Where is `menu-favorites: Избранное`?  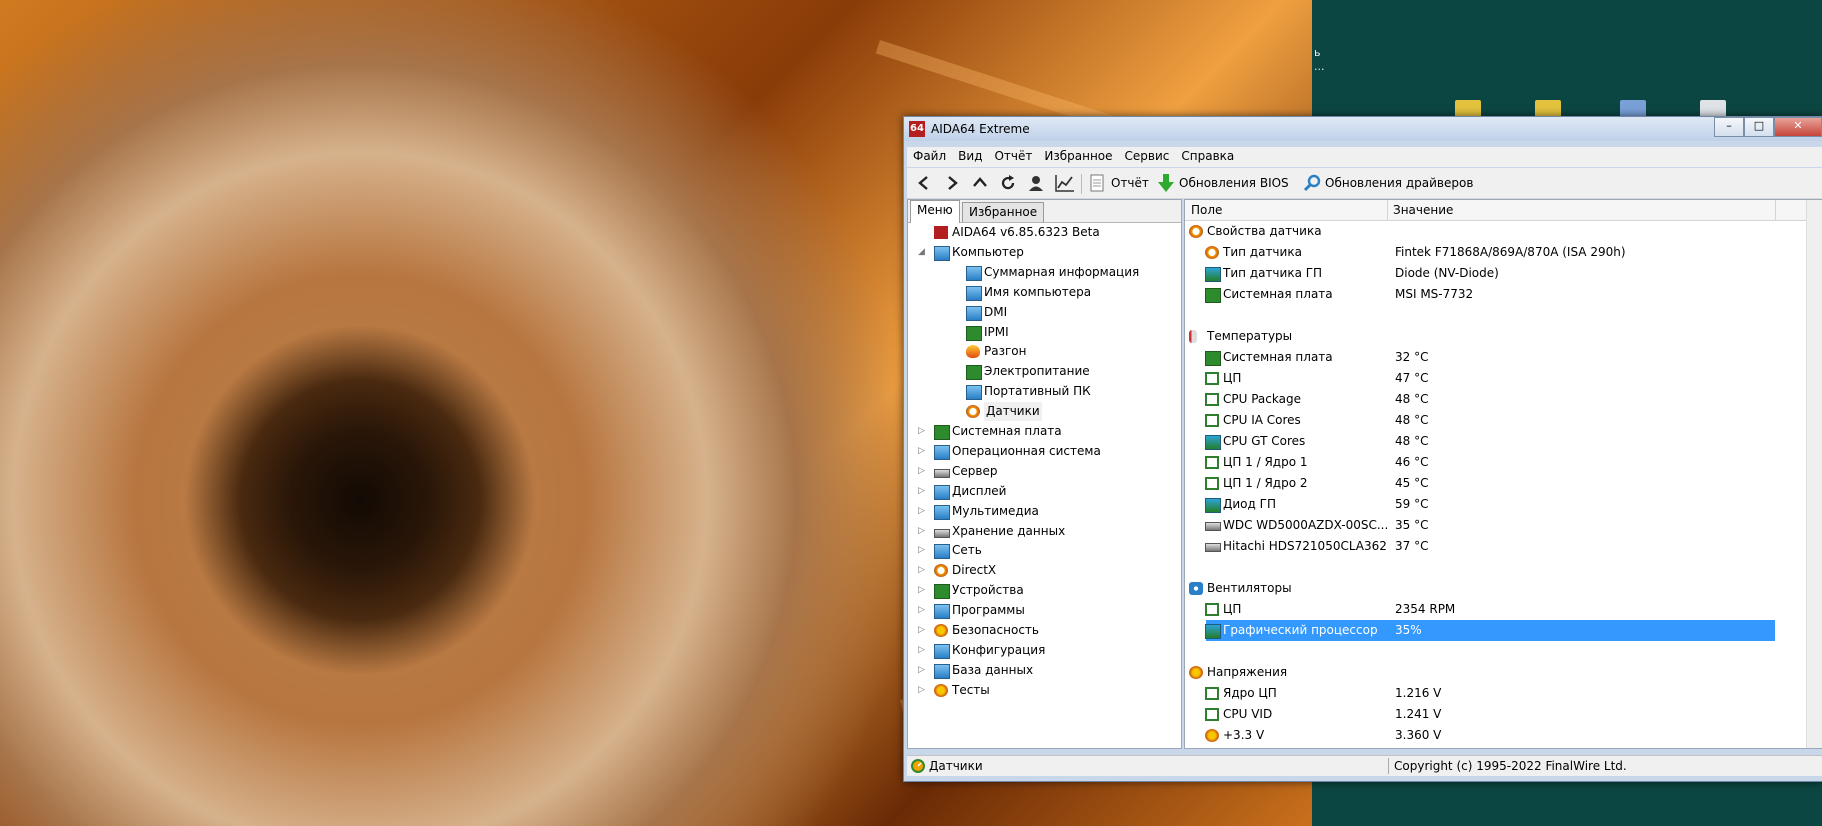
menu-favorites: Избранное is located at coordinates (1078, 155).